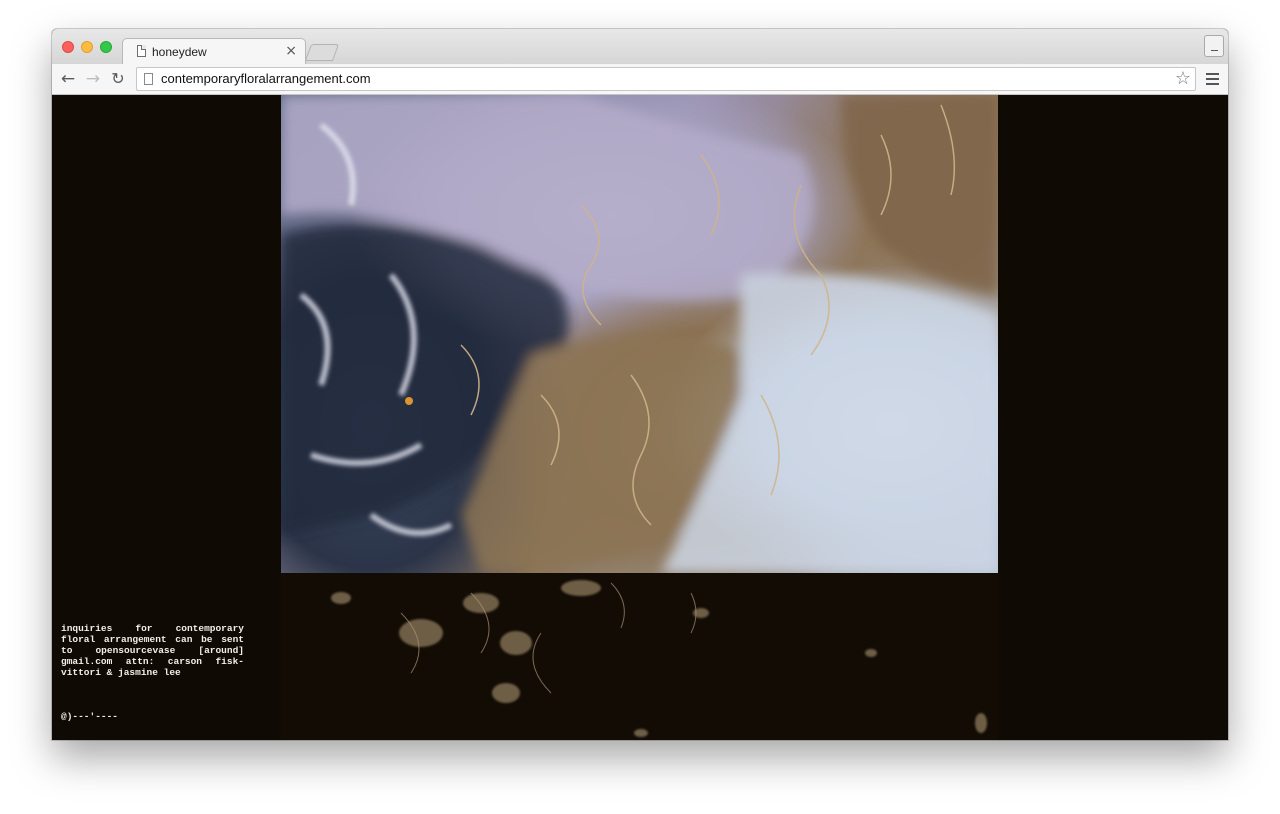  What do you see at coordinates (106, 47) in the screenshot?
I see `zoom-window-button` at bounding box center [106, 47].